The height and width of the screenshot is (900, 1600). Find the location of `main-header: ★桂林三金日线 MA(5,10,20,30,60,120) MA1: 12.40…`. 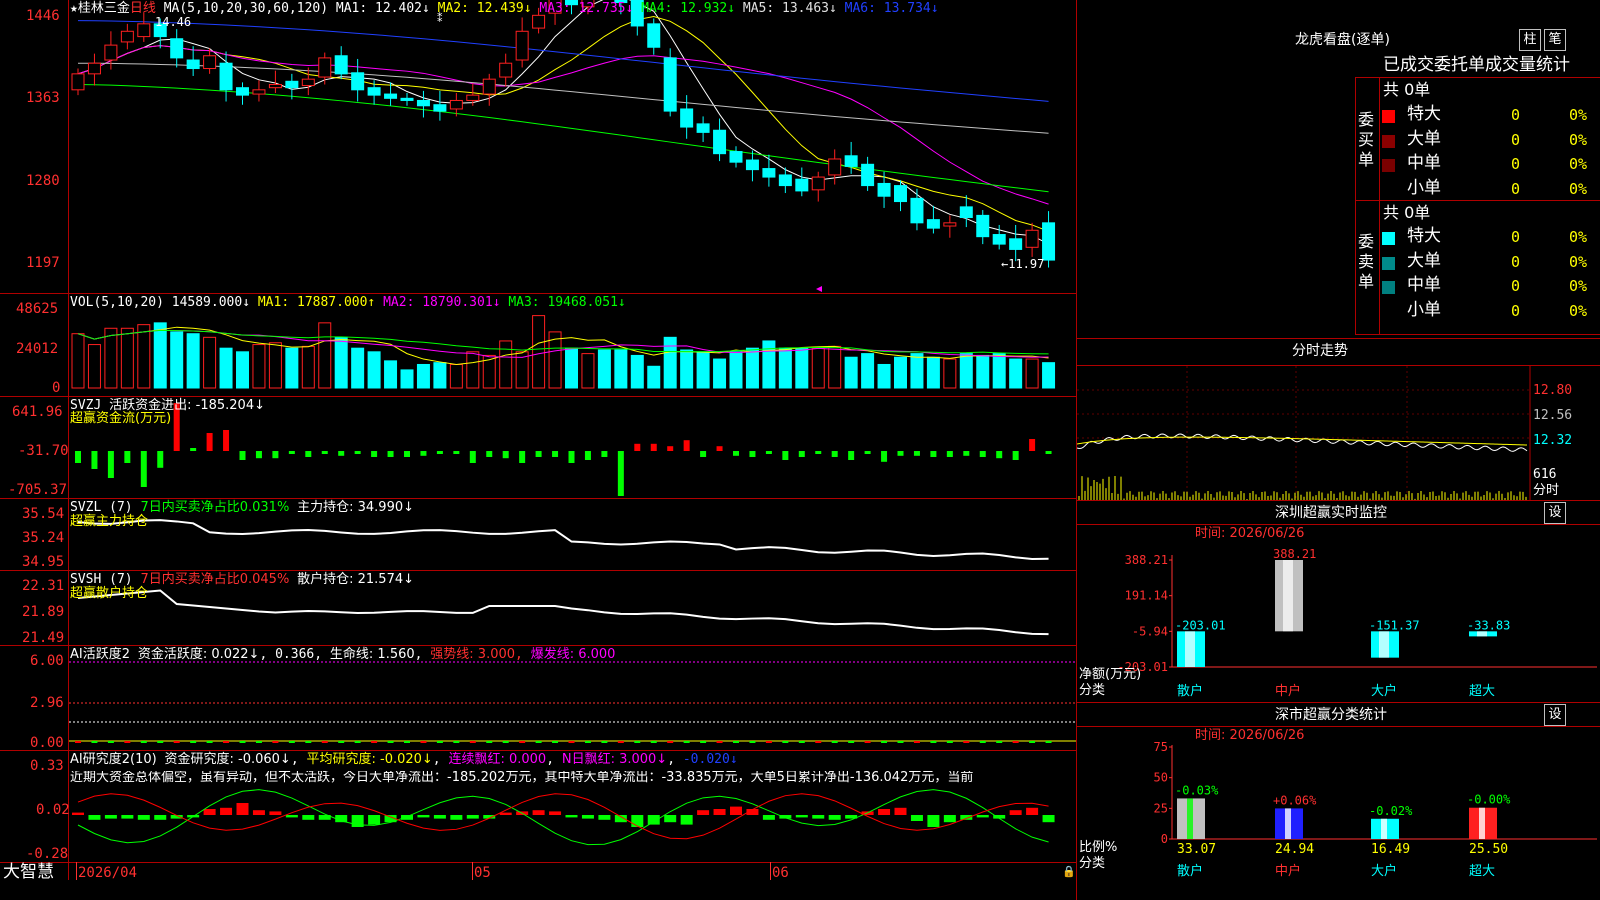

main-header: ★桂林三金日线 MA(5,10,20,30,60,120) MA1: 12.40… is located at coordinates (504, 8).